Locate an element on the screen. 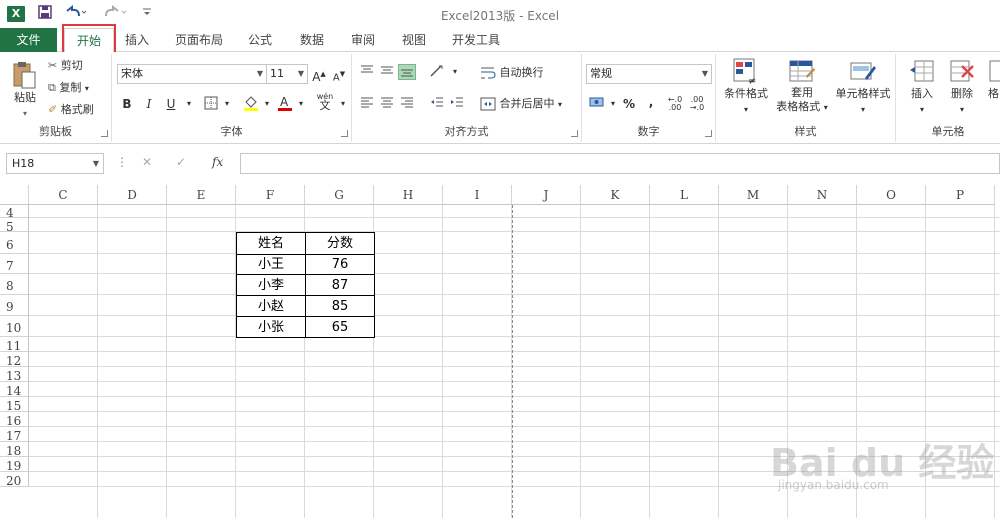 This screenshot has width=1000, height=518. column-header: G is located at coordinates (339, 195).